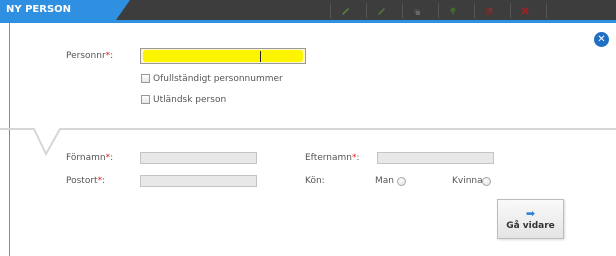 The height and width of the screenshot is (256, 616). Describe the element at coordinates (86, 56) in the screenshot. I see `personnr-label-text: Personnr` at that location.